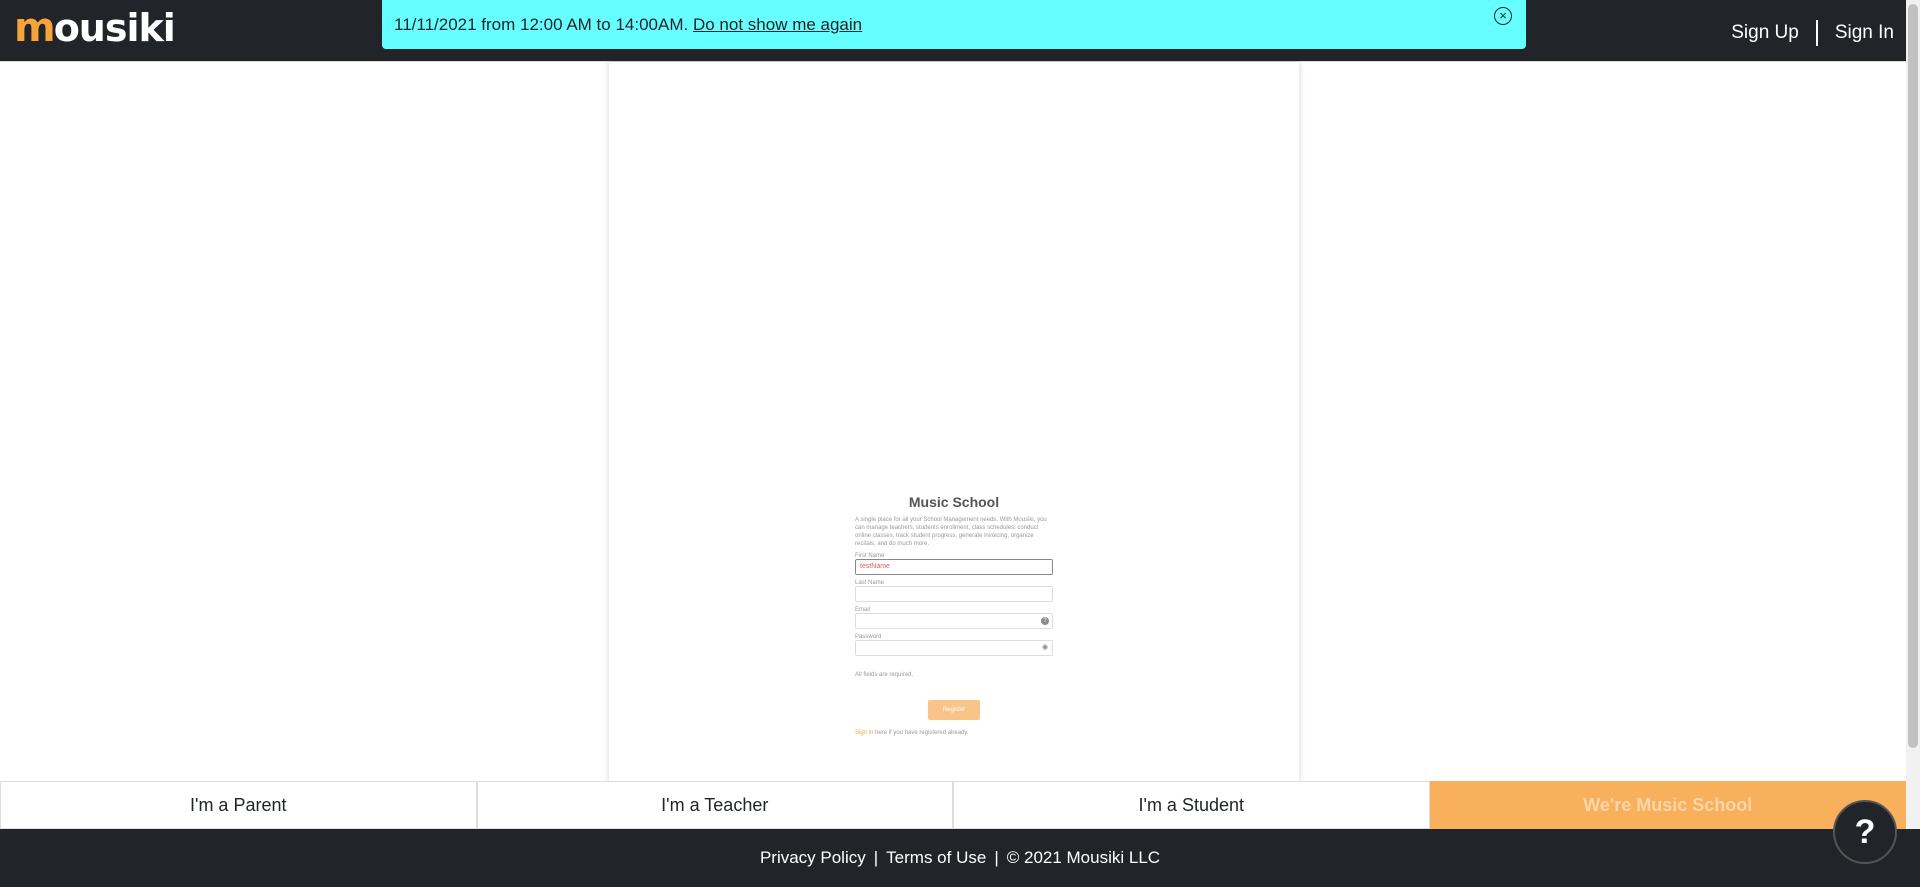  Describe the element at coordinates (238, 805) in the screenshot. I see `tab-parent: I'm a Parent` at that location.